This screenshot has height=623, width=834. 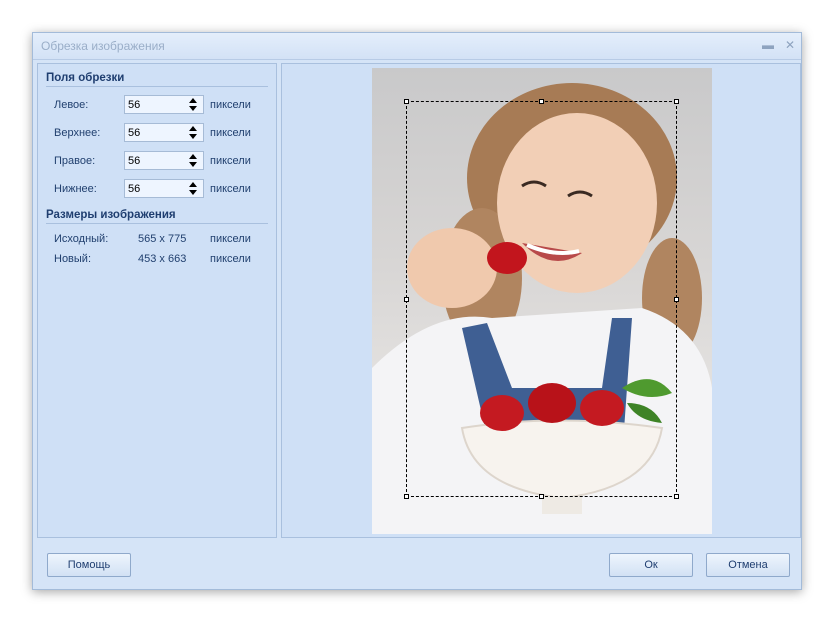 I want to click on title-bar: Обрезка изображения ▬ ✕, so click(x=417, y=46).